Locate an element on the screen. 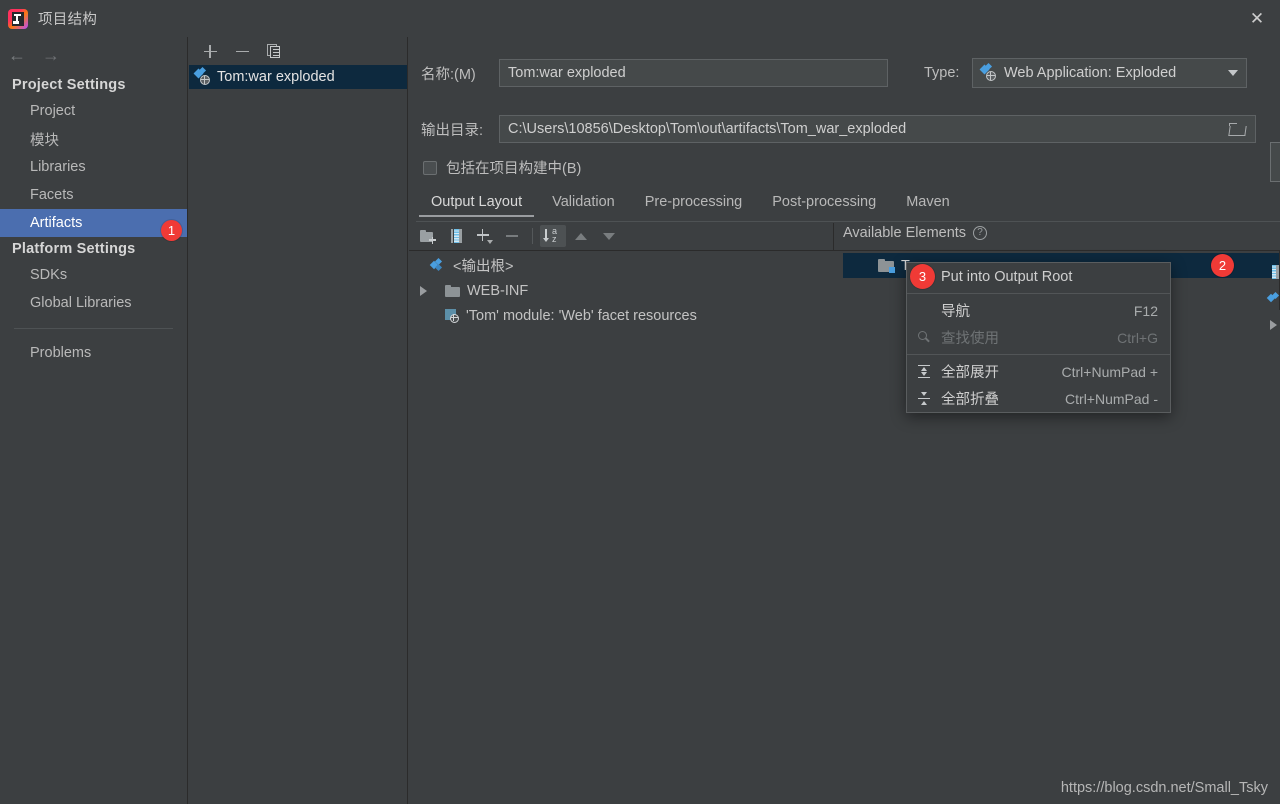  tab-maven: Maven is located at coordinates (928, 203).